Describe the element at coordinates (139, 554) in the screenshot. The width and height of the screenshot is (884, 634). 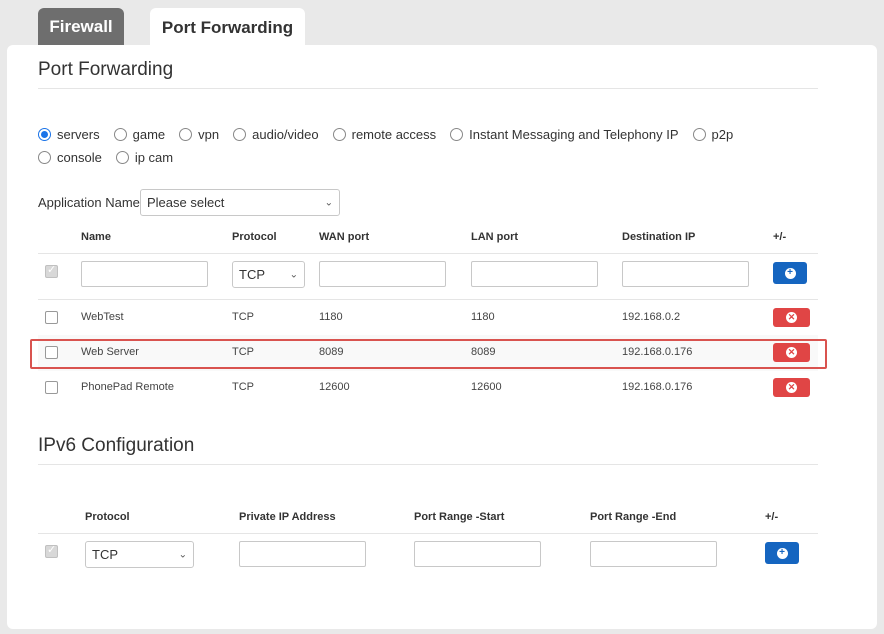
I see `ipv6-protocol-select: TCP ⌄` at that location.